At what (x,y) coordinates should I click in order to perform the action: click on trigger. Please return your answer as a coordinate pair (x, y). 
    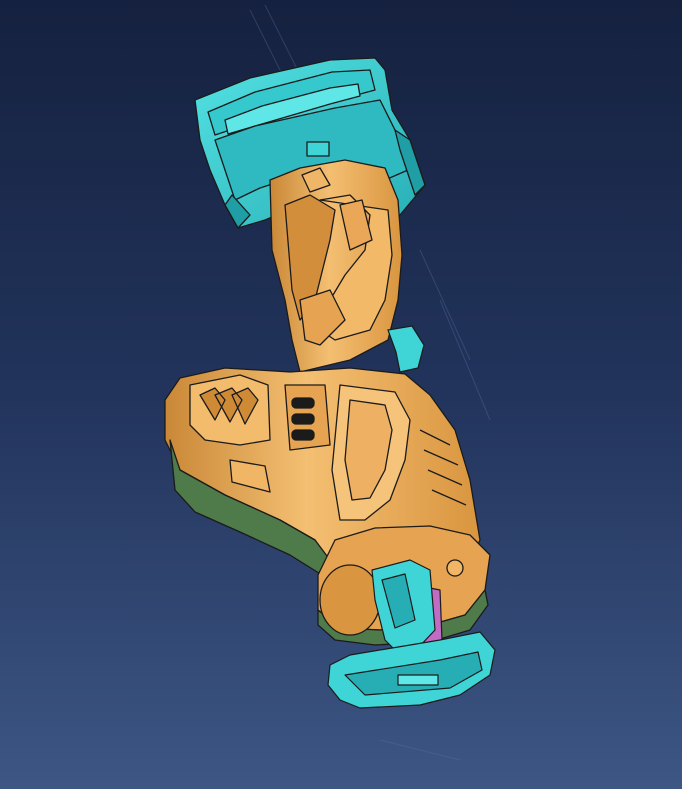
    Looking at the image, I should click on (406, 349).